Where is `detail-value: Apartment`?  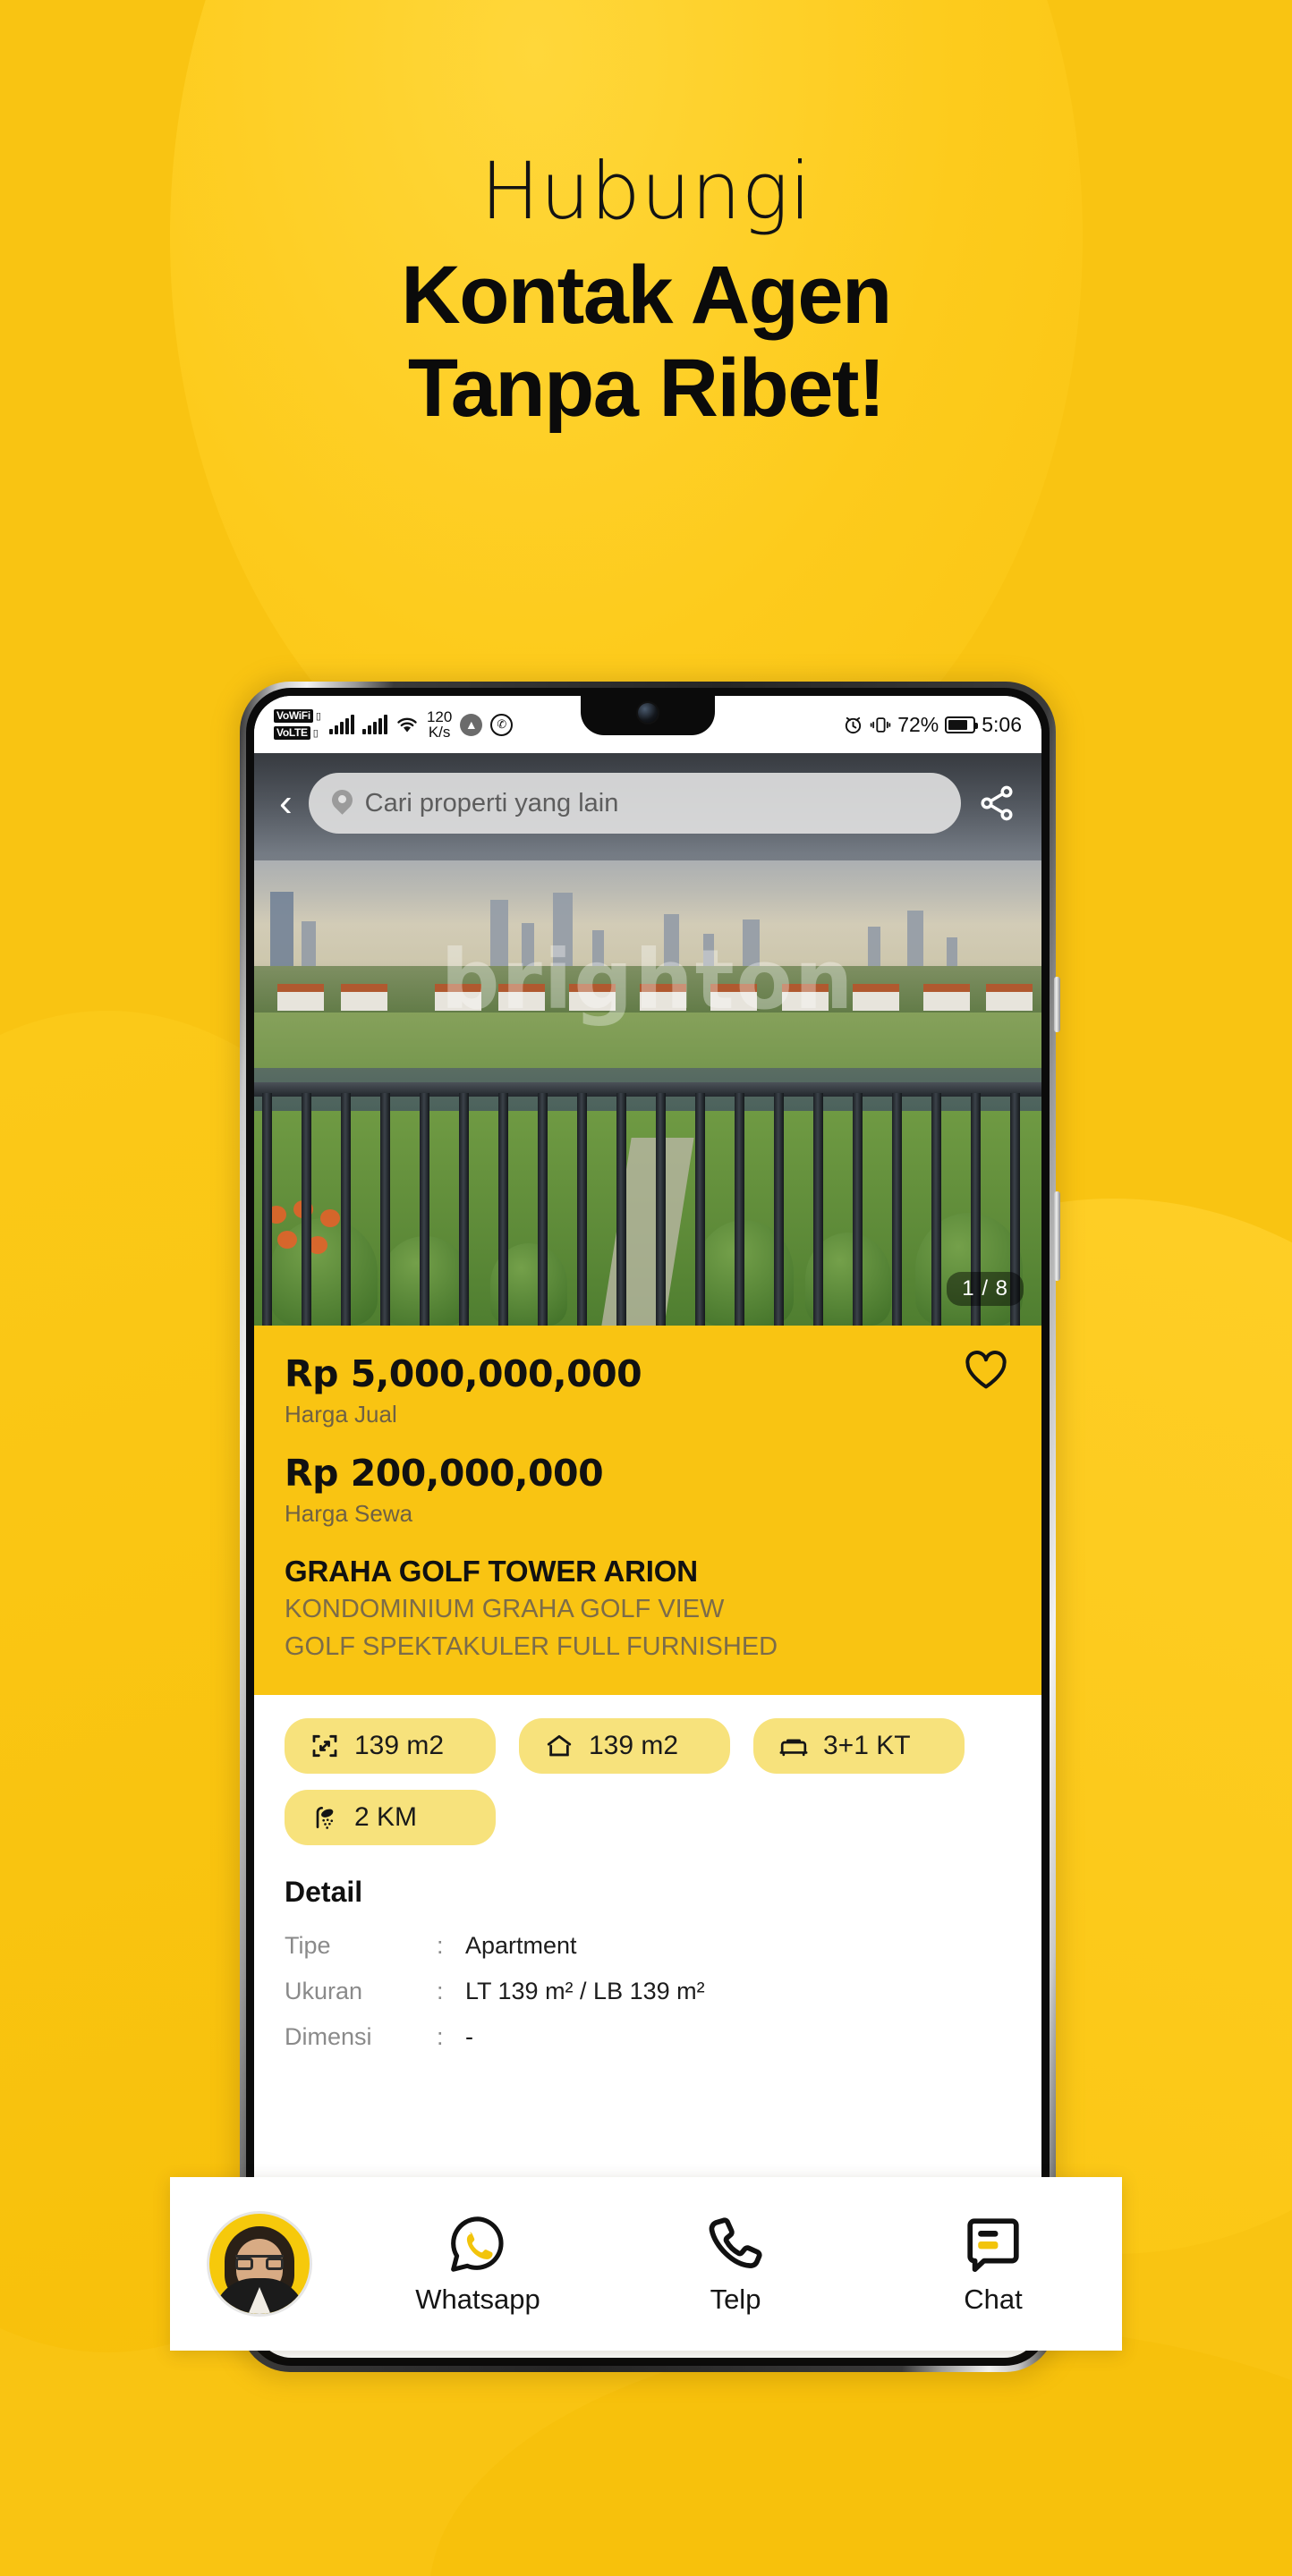 detail-value: Apartment is located at coordinates (521, 1945).